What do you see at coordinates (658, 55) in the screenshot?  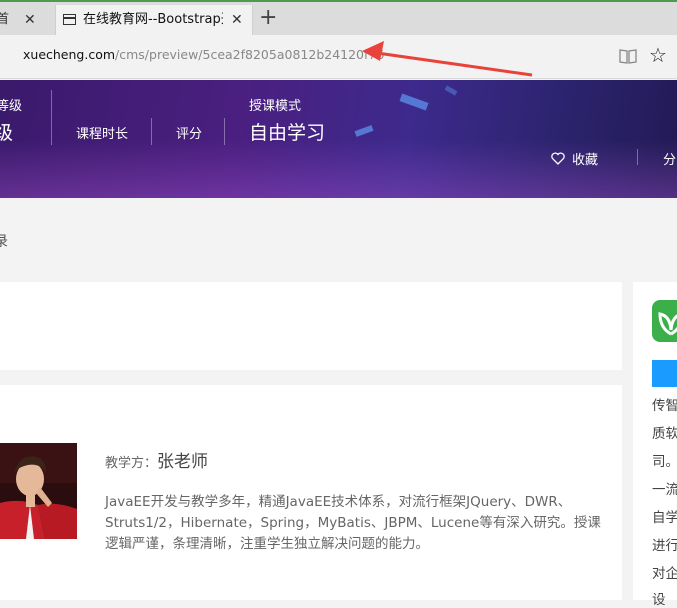 I see `favorite-star-icon: ☆` at bounding box center [658, 55].